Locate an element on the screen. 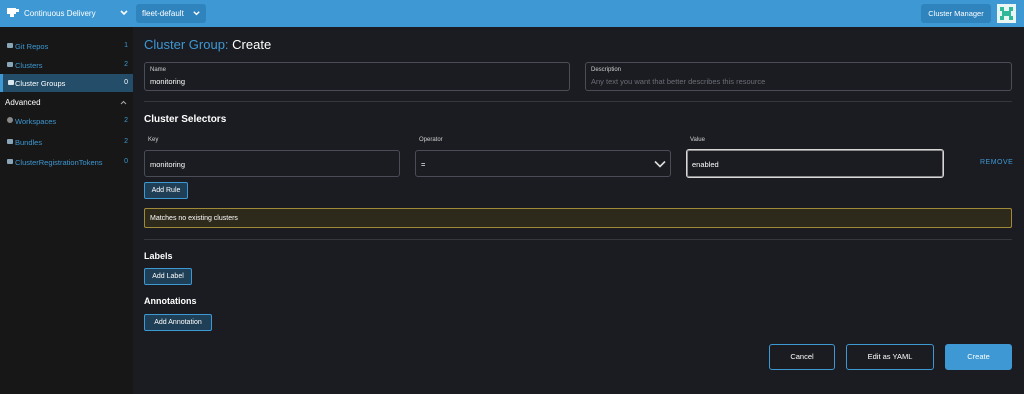 The width and height of the screenshot is (1024, 394). sidebar-item-label: Workspaces is located at coordinates (36, 121).